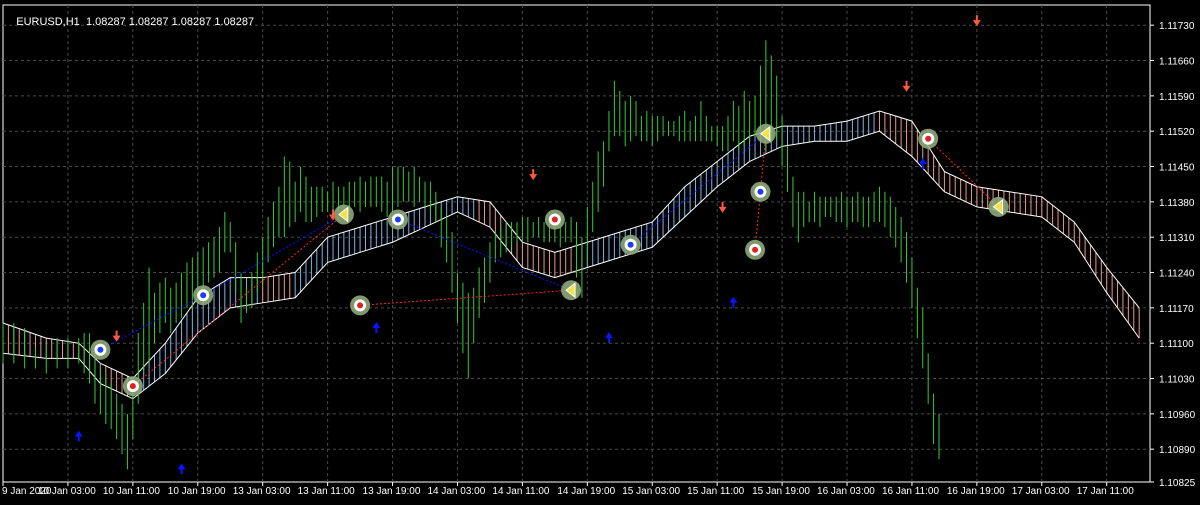  I want to click on y-tick-label: 1.11030, so click(1177, 380).